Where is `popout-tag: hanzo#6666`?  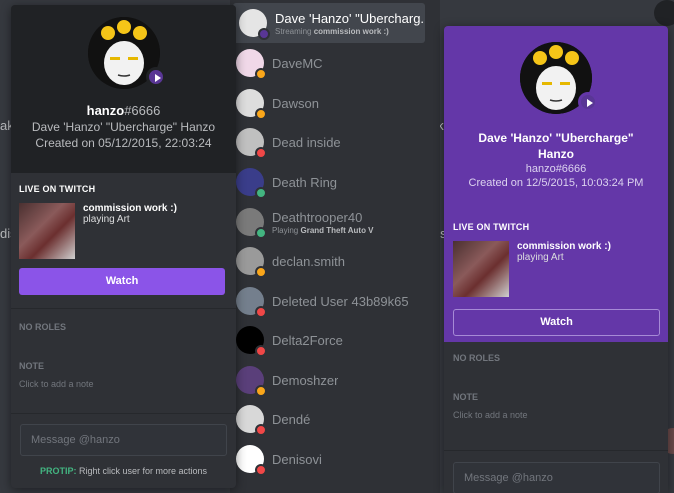 popout-tag: hanzo#6666 is located at coordinates (556, 169).